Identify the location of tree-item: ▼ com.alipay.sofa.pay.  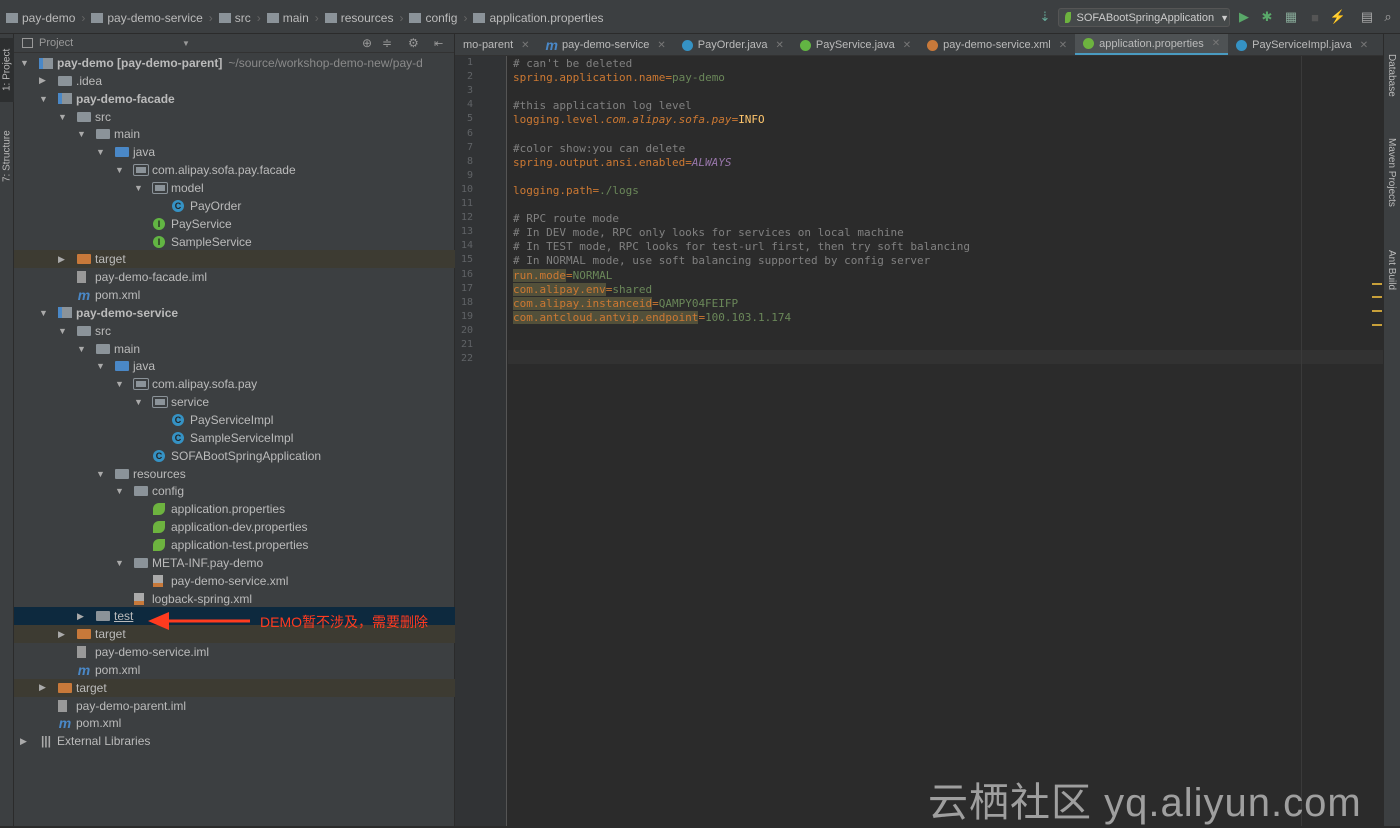
(234, 384).